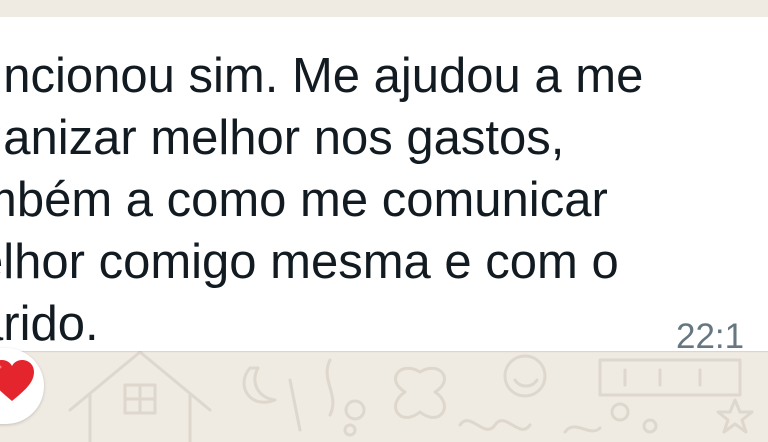 This screenshot has width=768, height=442. I want to click on message-timestamp: 22:1, so click(710, 336).